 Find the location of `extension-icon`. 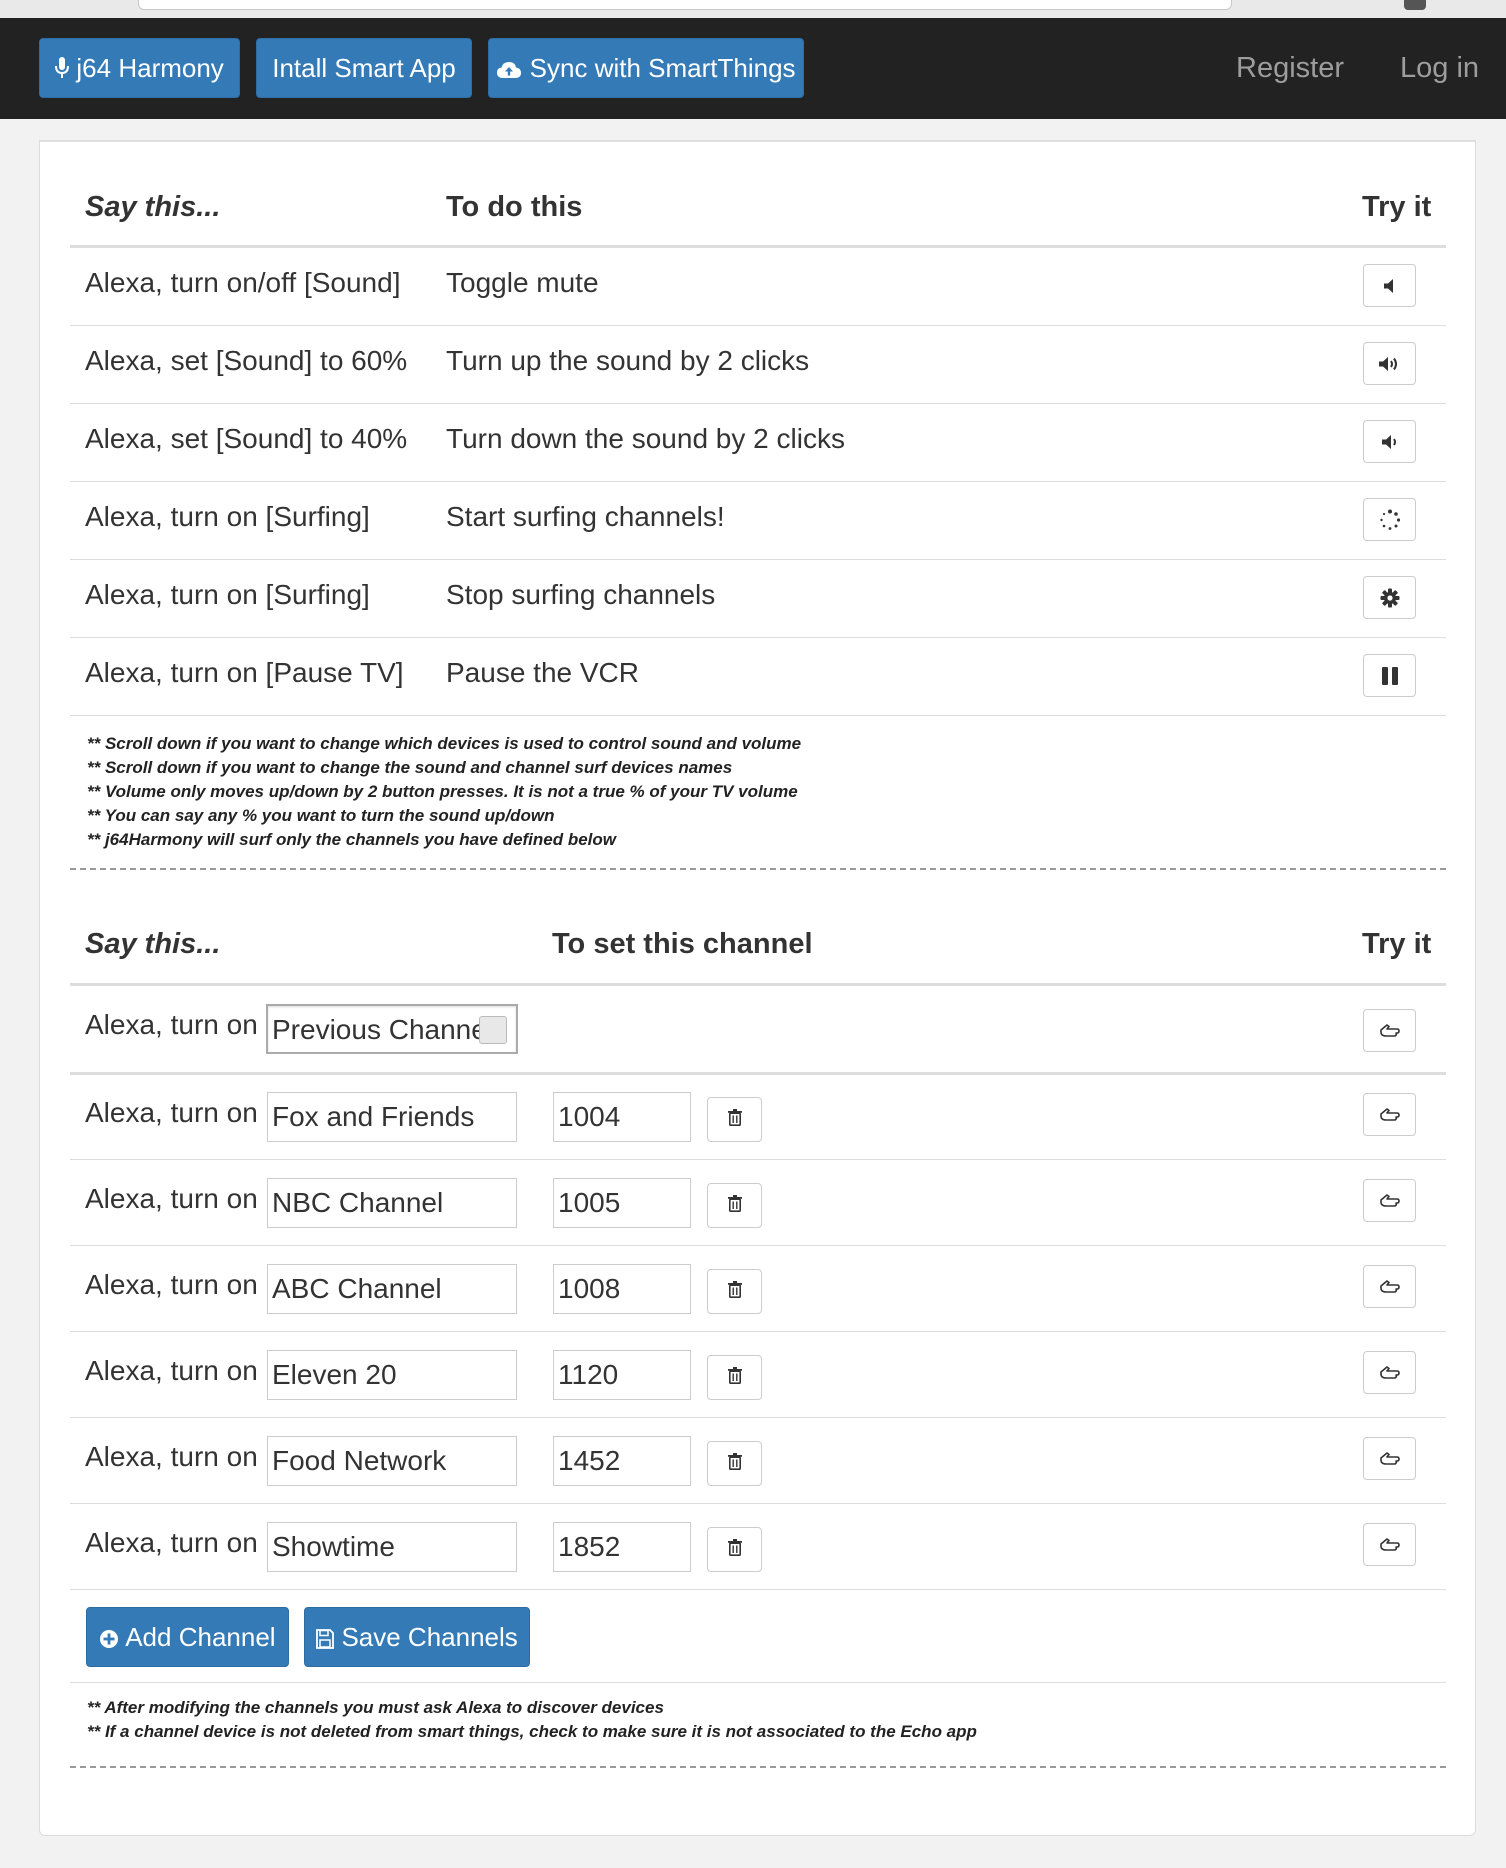

extension-icon is located at coordinates (1415, 5).